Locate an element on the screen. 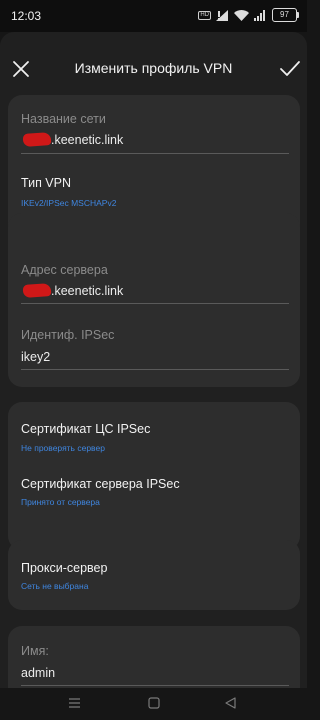 The height and width of the screenshot is (720, 320). username-underline is located at coordinates (155, 685).